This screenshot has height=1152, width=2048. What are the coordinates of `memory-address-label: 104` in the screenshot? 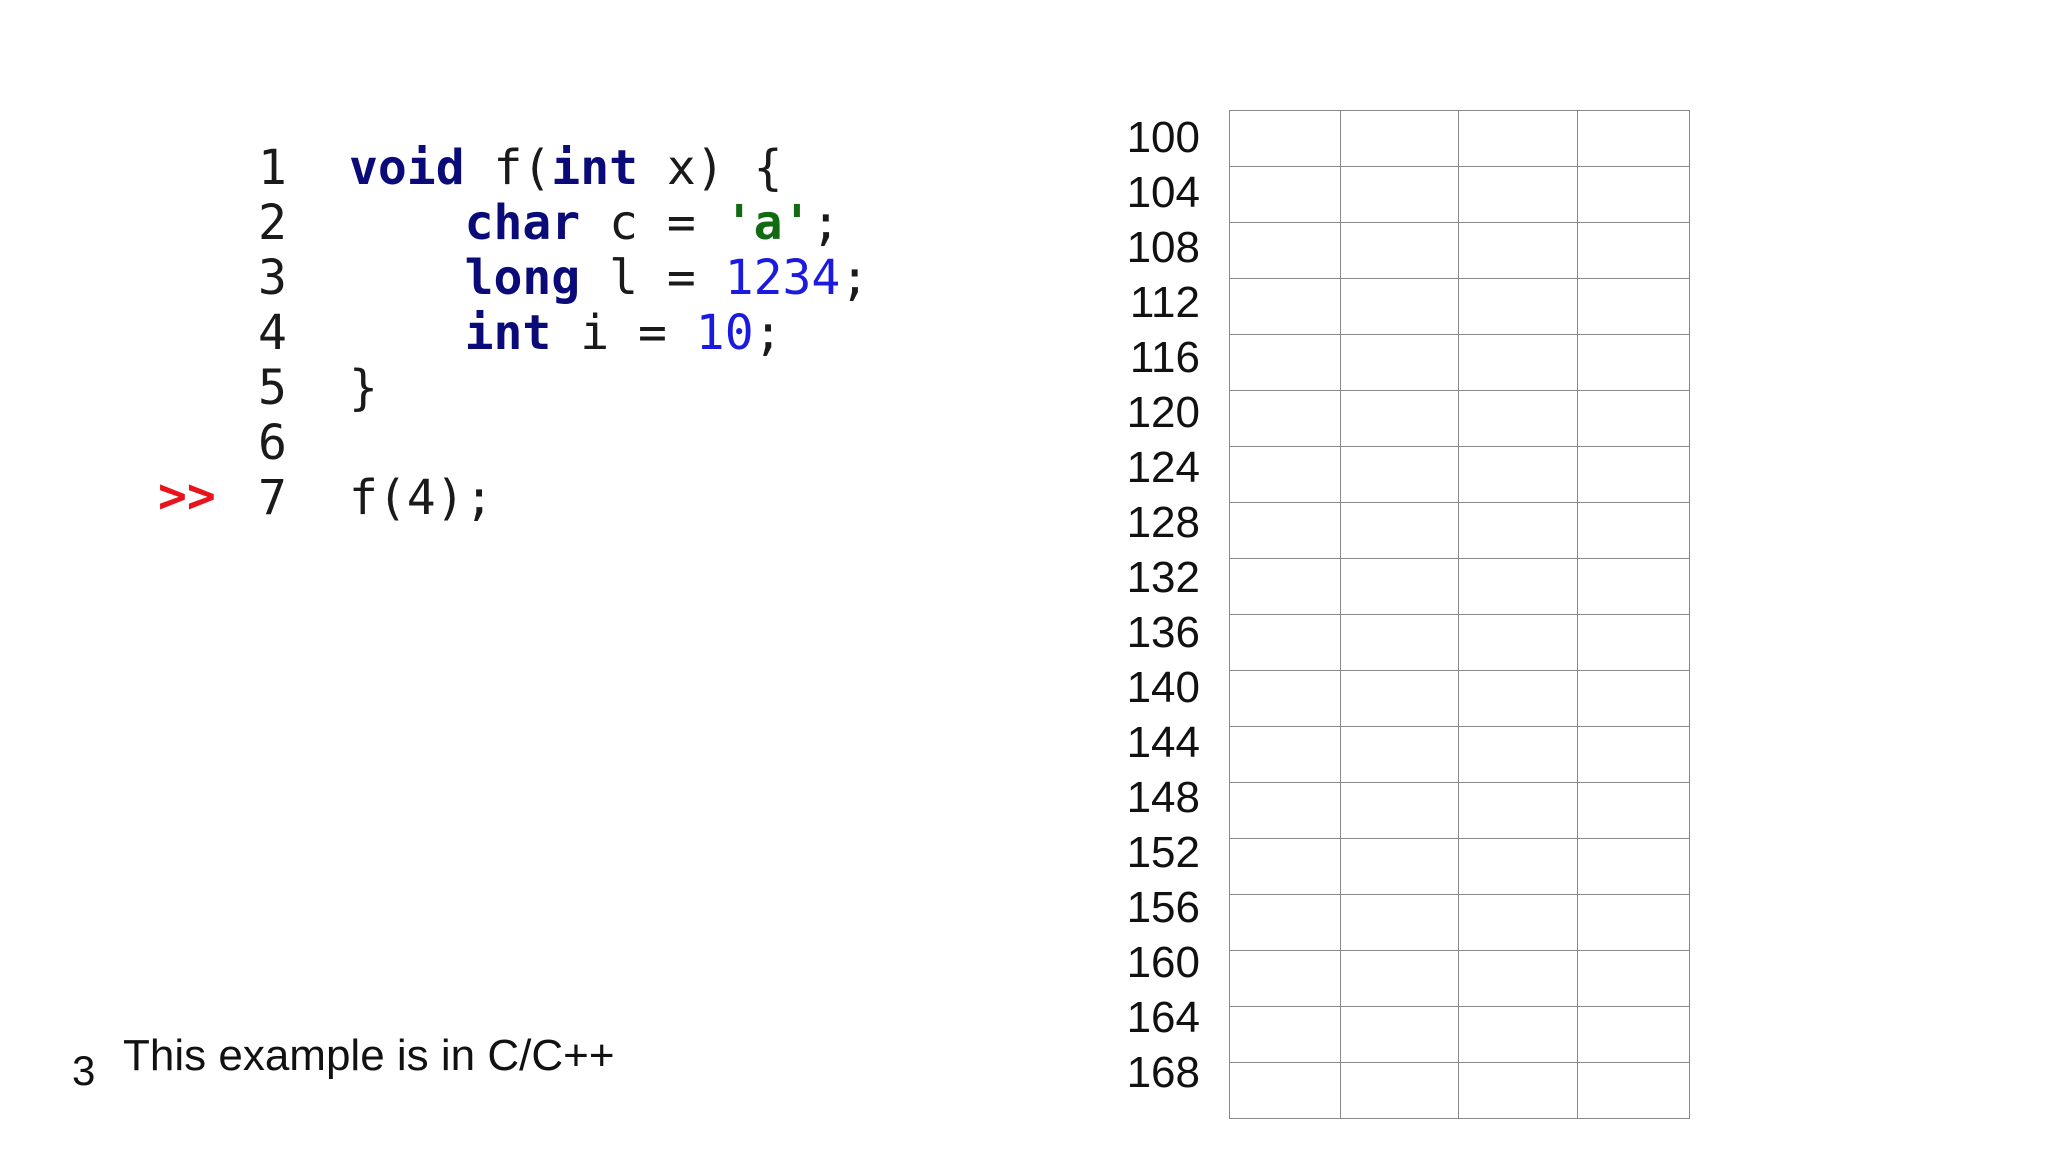 It's located at (1163, 192).